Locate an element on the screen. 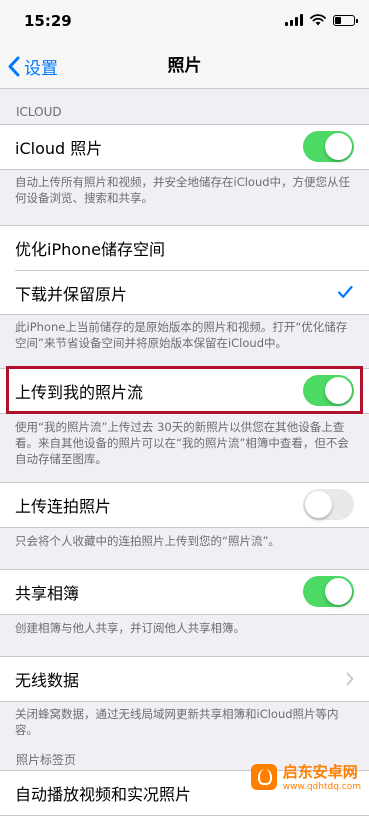 Image resolution: width=369 pixels, height=816 pixels. shared-albums-footer: 创建相簿与他人共享，并订阅他人共享相簿。 is located at coordinates (130, 628).